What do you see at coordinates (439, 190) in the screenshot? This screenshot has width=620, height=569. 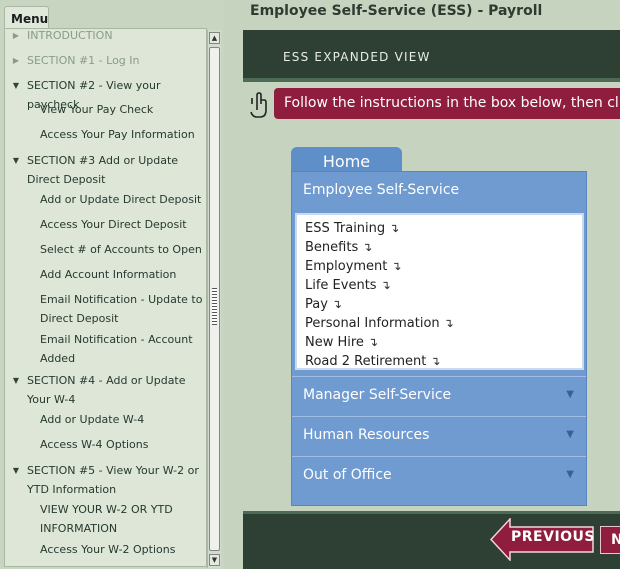 I see `employee-self-service-header: Employee Self-Service` at bounding box center [439, 190].